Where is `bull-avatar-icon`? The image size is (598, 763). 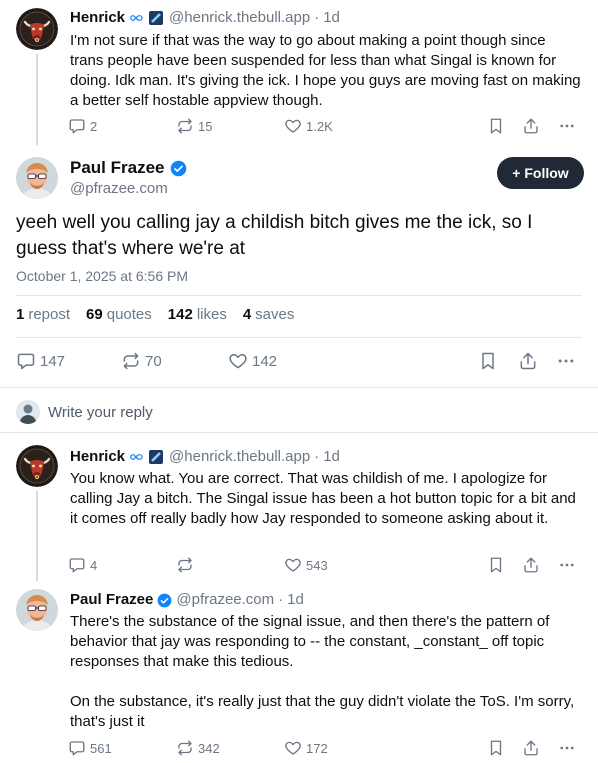 bull-avatar-icon is located at coordinates (37, 466).